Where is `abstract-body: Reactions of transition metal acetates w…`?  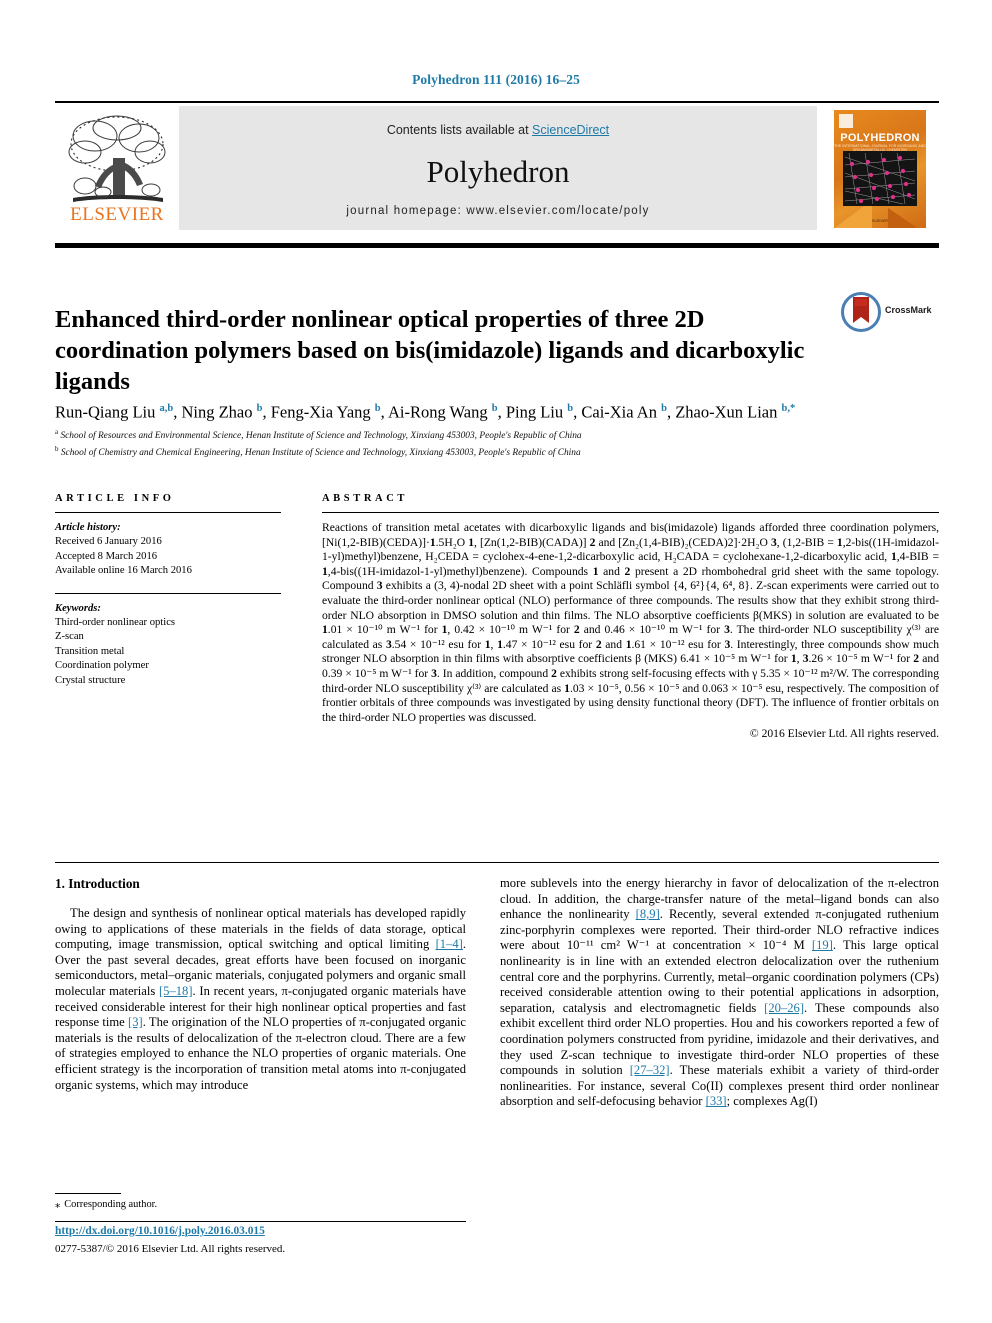 abstract-body: Reactions of transition metal acetates w… is located at coordinates (631, 622).